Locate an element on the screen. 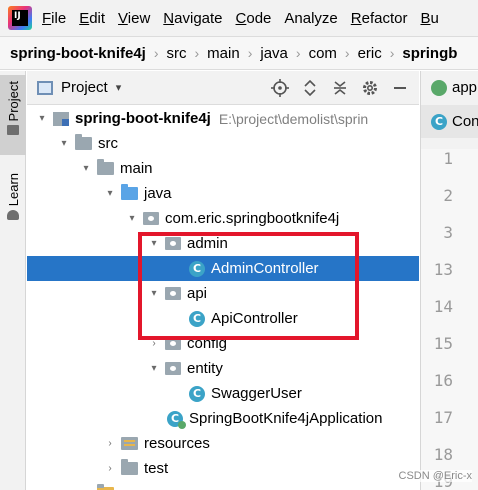 The height and width of the screenshot is (490, 478). breadcrumb-main: main is located at coordinates (223, 53).